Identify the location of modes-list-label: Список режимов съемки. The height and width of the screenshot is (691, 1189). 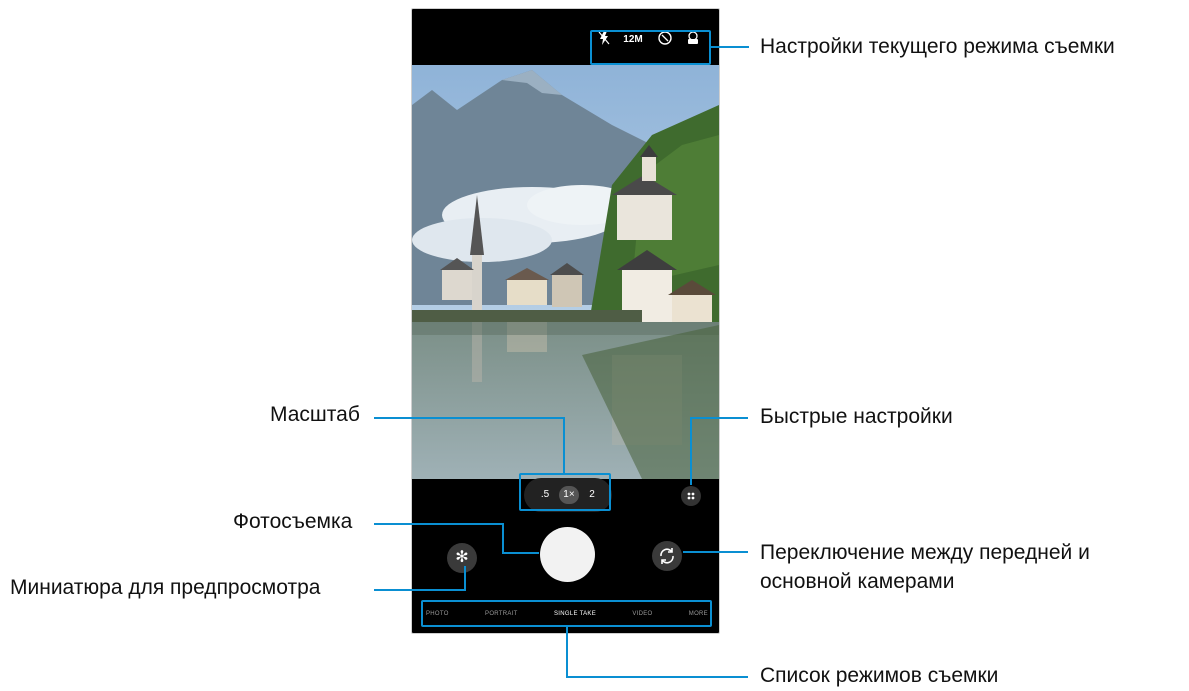
(879, 675).